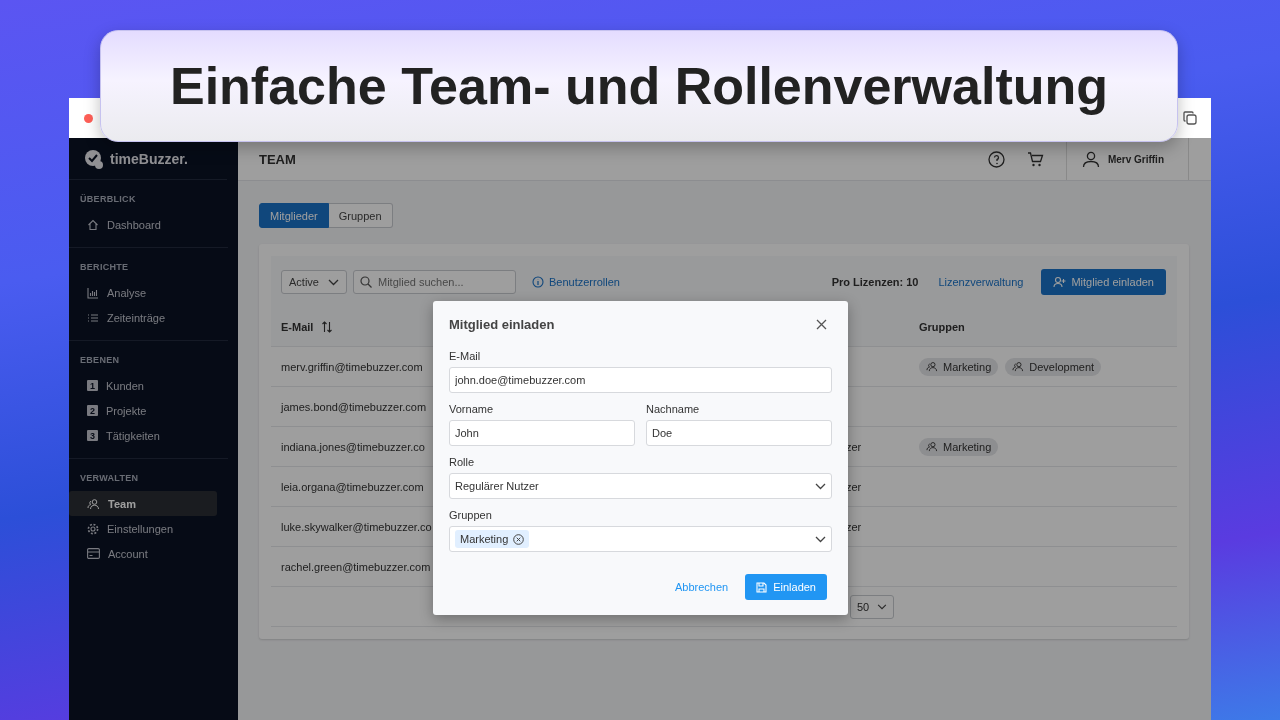 The image size is (1280, 720). Describe the element at coordinates (1035, 159) in the screenshot. I see `cart-icon` at that location.